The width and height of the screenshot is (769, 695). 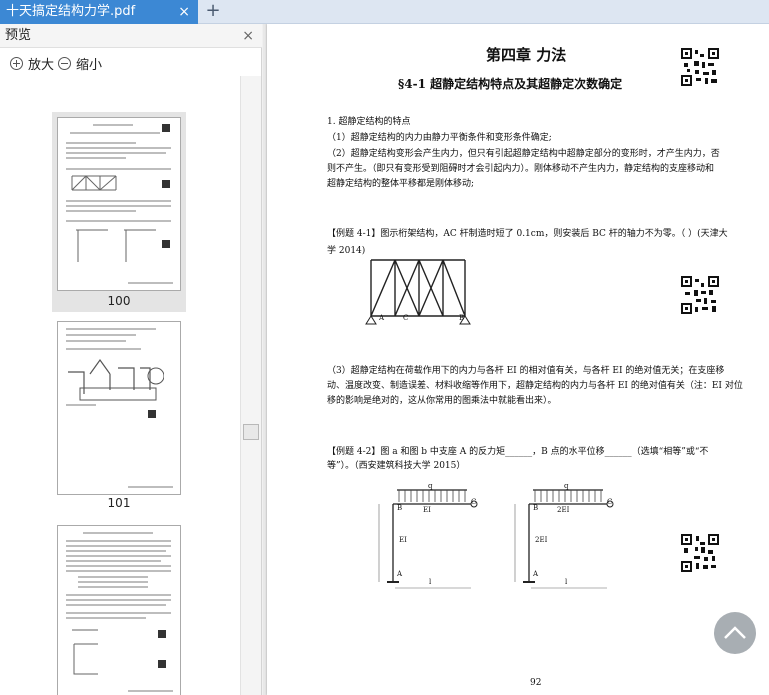 What do you see at coordinates (526, 55) in the screenshot?
I see `chapter-title: 第四章 力法` at bounding box center [526, 55].